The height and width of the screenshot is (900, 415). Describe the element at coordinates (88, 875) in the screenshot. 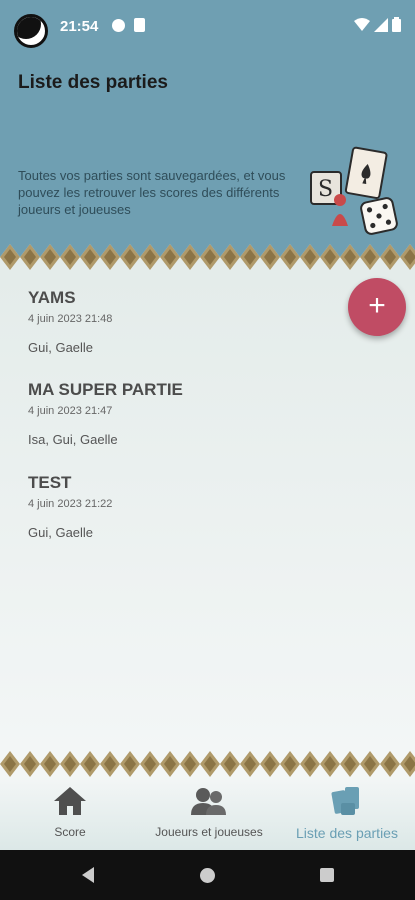

I see `back-icon` at that location.